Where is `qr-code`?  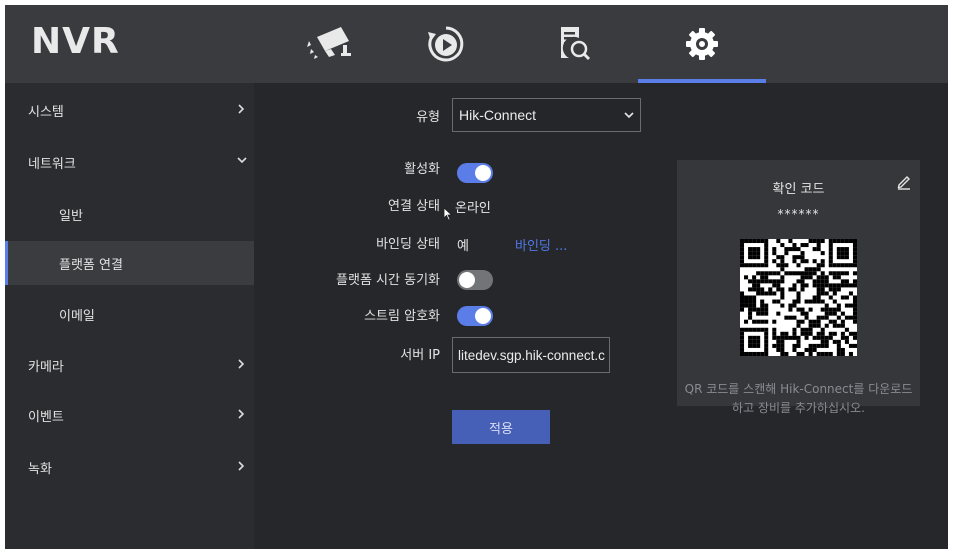 qr-code is located at coordinates (798, 297).